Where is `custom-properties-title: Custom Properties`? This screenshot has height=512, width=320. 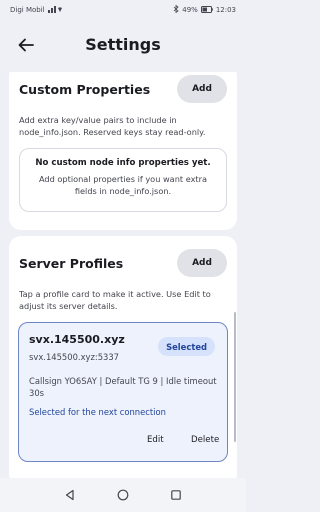
custom-properties-title: Custom Properties is located at coordinates (85, 89).